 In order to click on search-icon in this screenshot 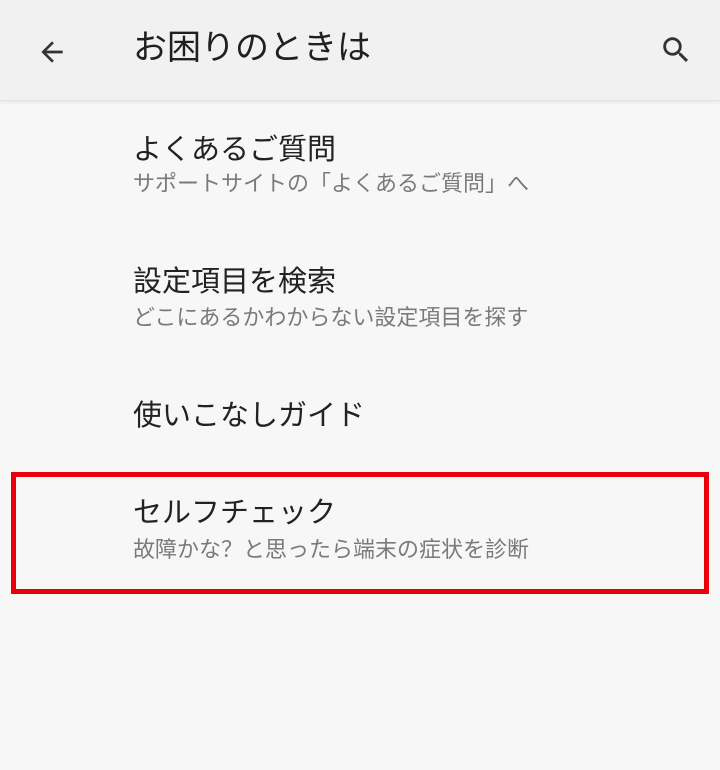, I will do `click(676, 50)`.